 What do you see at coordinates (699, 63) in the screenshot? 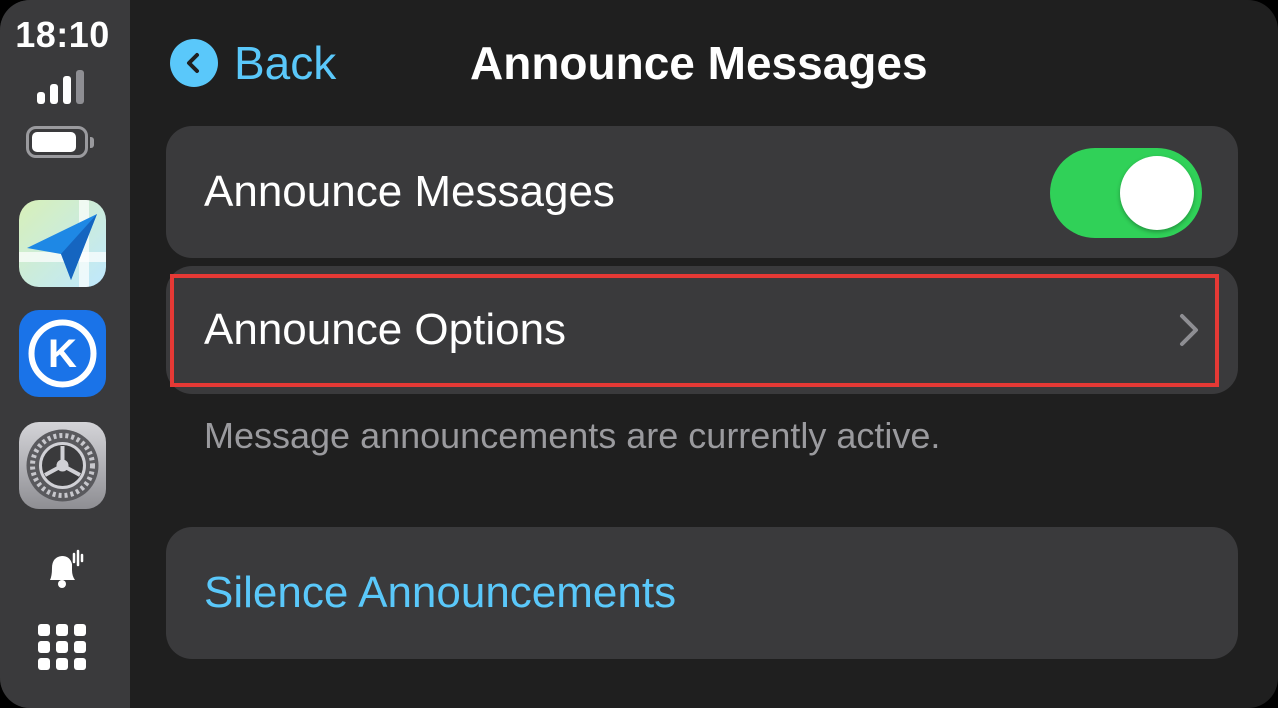
I see `page-title: Announce Messages` at bounding box center [699, 63].